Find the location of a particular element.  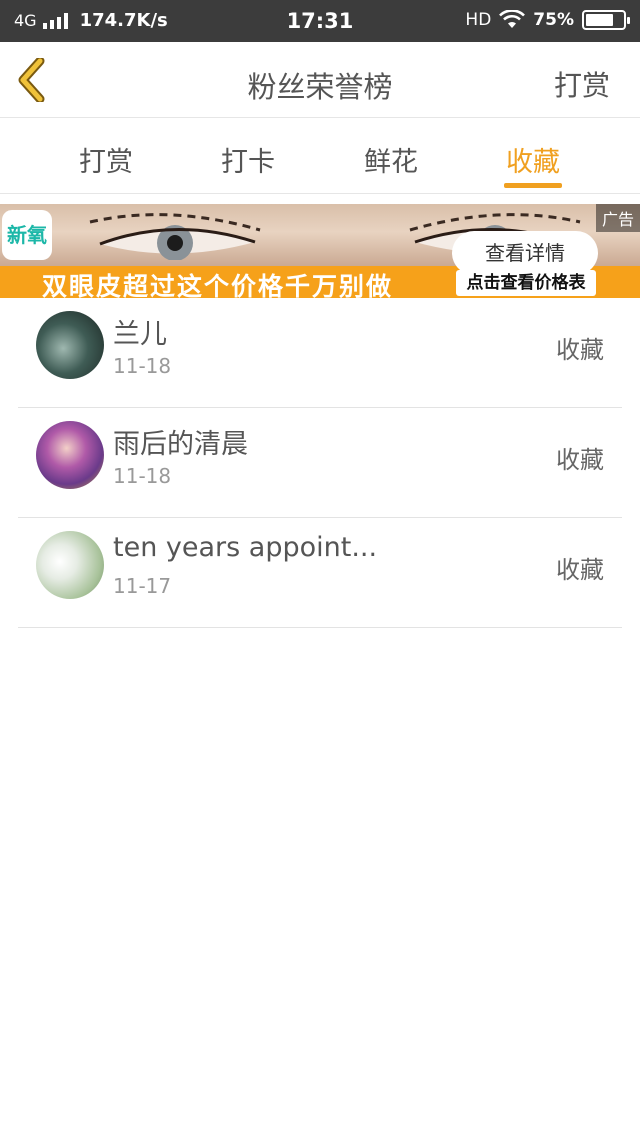

page-title: 粉丝荣誉榜 is located at coordinates (320, 87).